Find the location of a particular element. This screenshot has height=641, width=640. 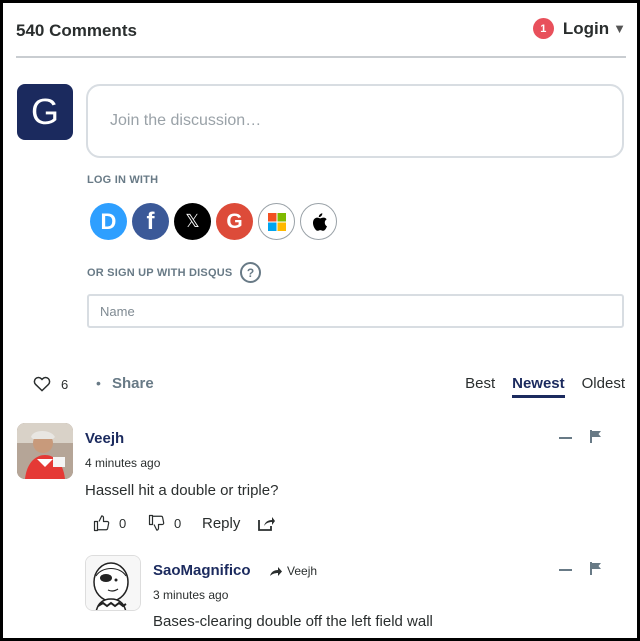

facebook-login-button: f is located at coordinates (150, 221).